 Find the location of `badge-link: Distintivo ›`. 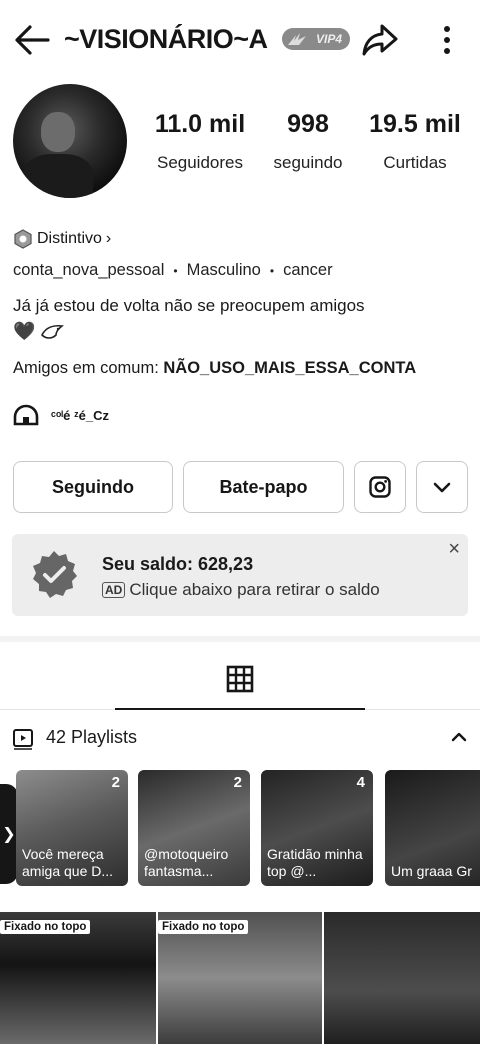

badge-link: Distintivo › is located at coordinates (62, 239).